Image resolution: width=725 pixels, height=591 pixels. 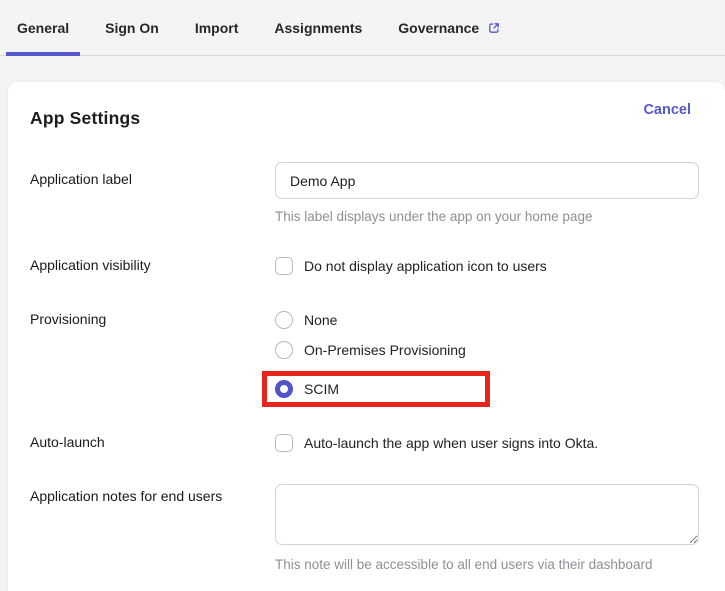 What do you see at coordinates (284, 320) in the screenshot?
I see `radio-none` at bounding box center [284, 320].